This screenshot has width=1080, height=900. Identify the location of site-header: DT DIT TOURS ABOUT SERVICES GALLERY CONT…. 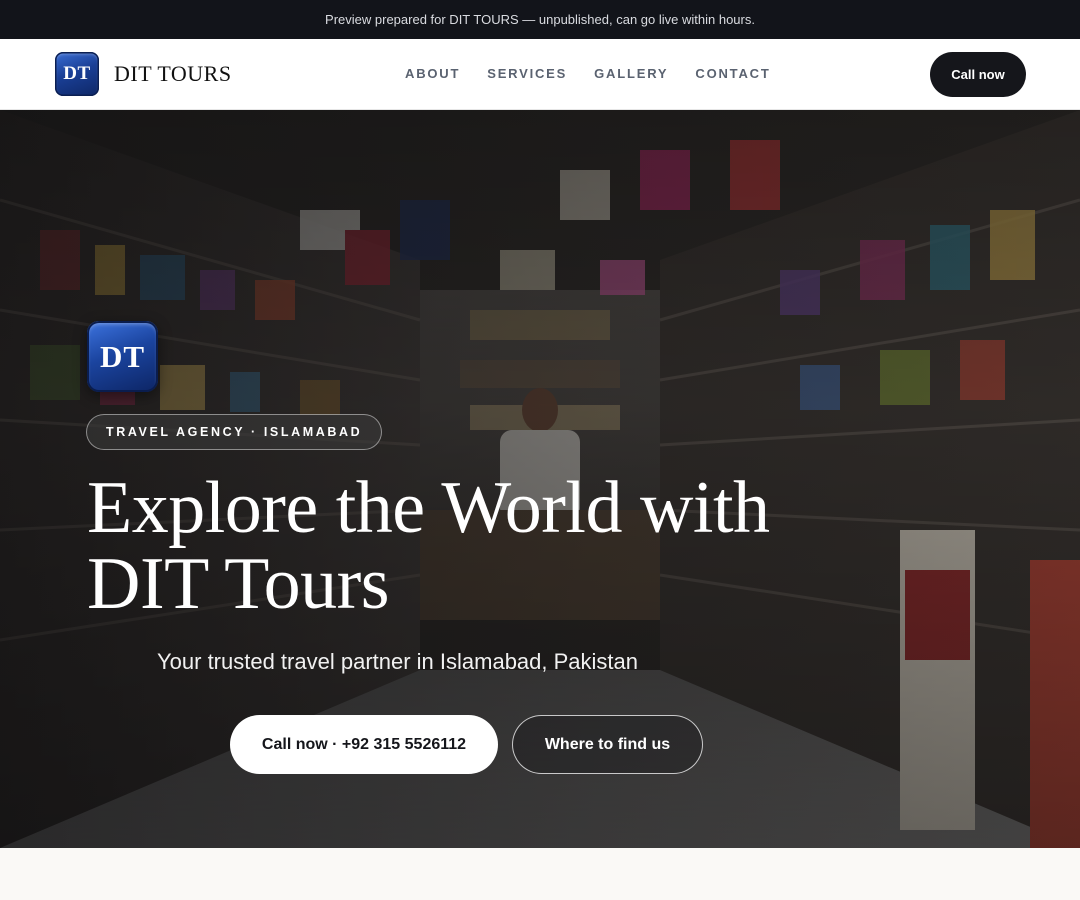
(540, 74).